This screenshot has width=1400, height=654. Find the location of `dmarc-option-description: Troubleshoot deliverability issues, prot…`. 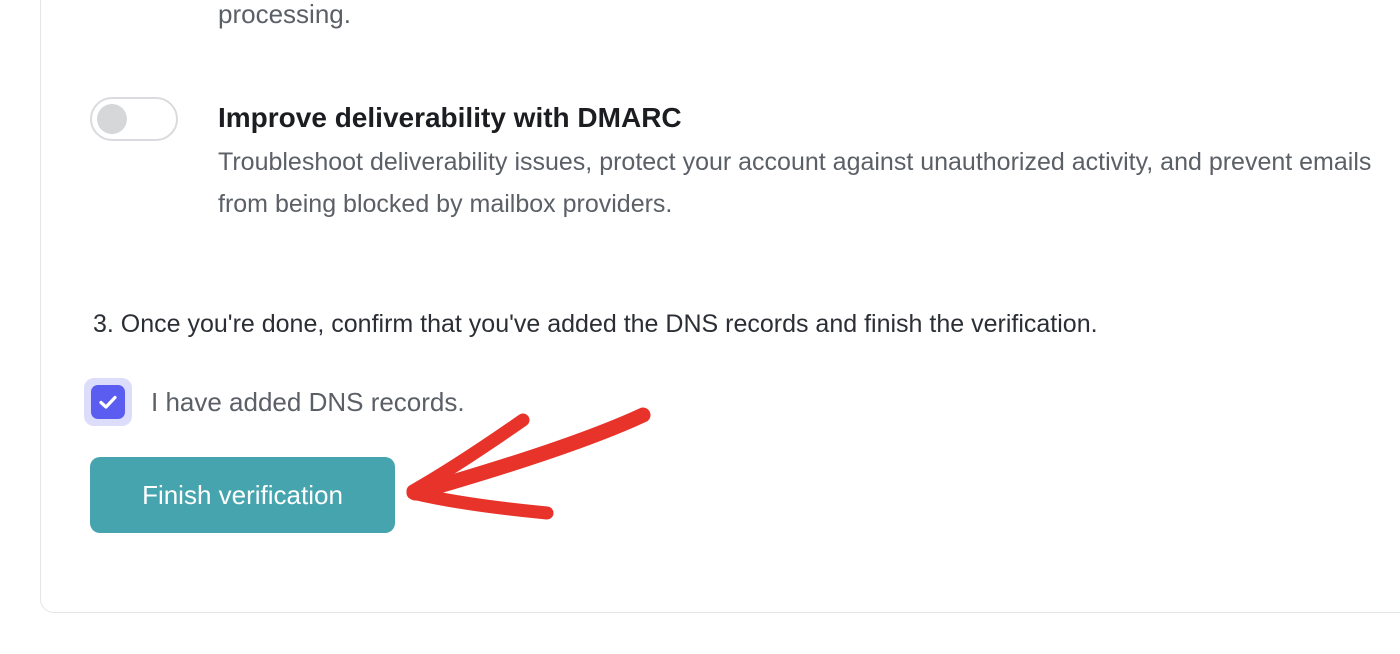

dmarc-option-description: Troubleshoot deliverability issues, prot… is located at coordinates (795, 183).